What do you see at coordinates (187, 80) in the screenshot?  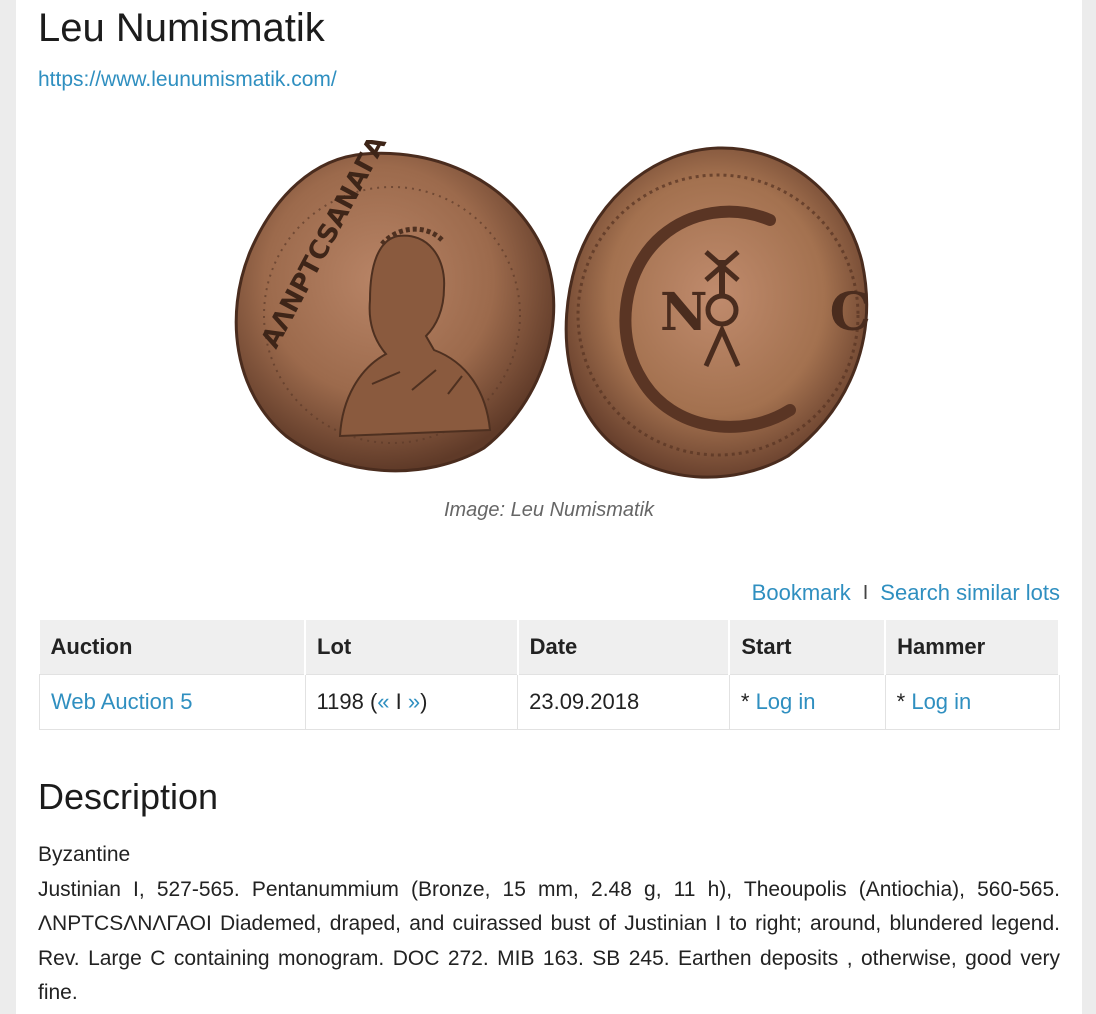 I see `auction-house-link: https://www.leunumismatik.com/` at bounding box center [187, 80].